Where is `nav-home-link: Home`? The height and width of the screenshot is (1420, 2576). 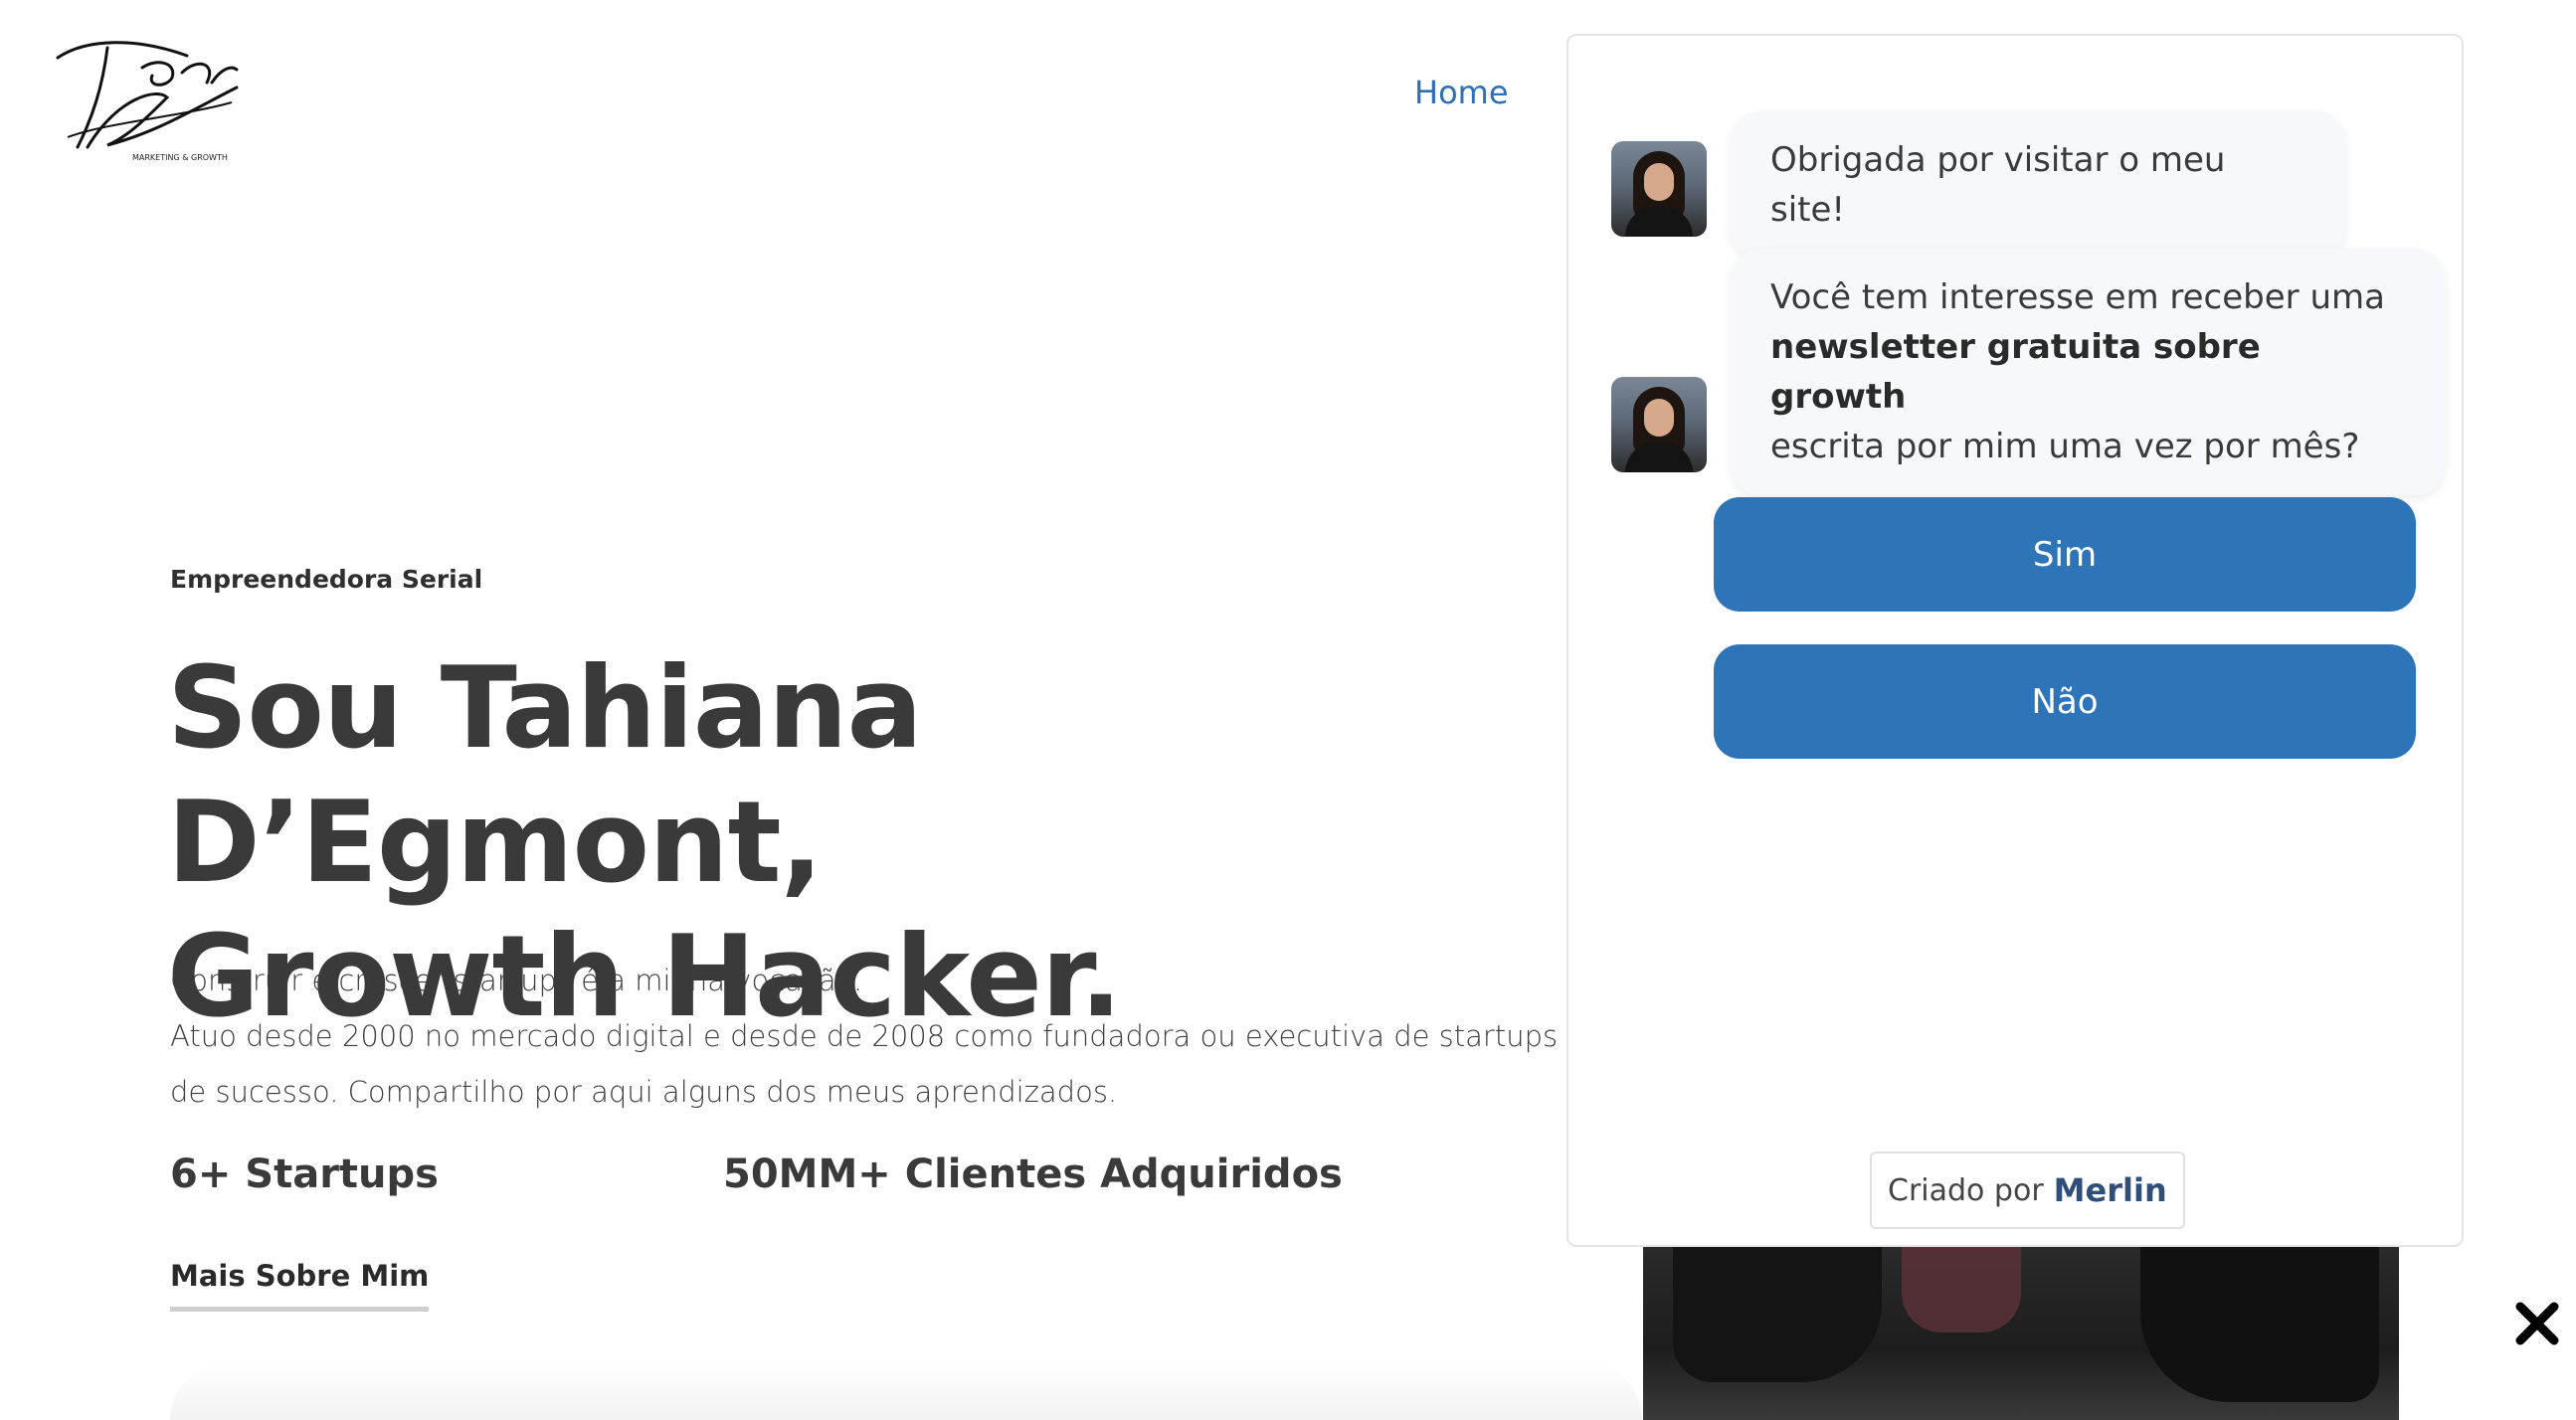
nav-home-link: Home is located at coordinates (1461, 92).